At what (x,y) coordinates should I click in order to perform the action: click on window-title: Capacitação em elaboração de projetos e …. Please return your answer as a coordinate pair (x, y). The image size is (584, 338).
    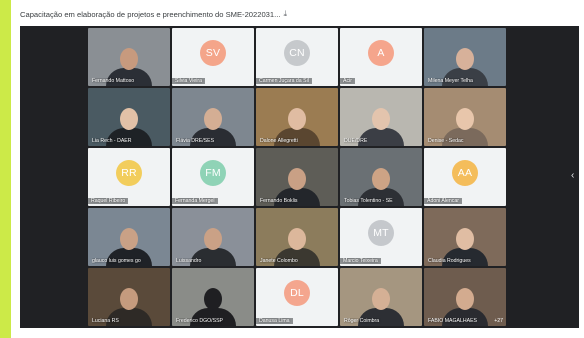
    Looking at the image, I should click on (150, 14).